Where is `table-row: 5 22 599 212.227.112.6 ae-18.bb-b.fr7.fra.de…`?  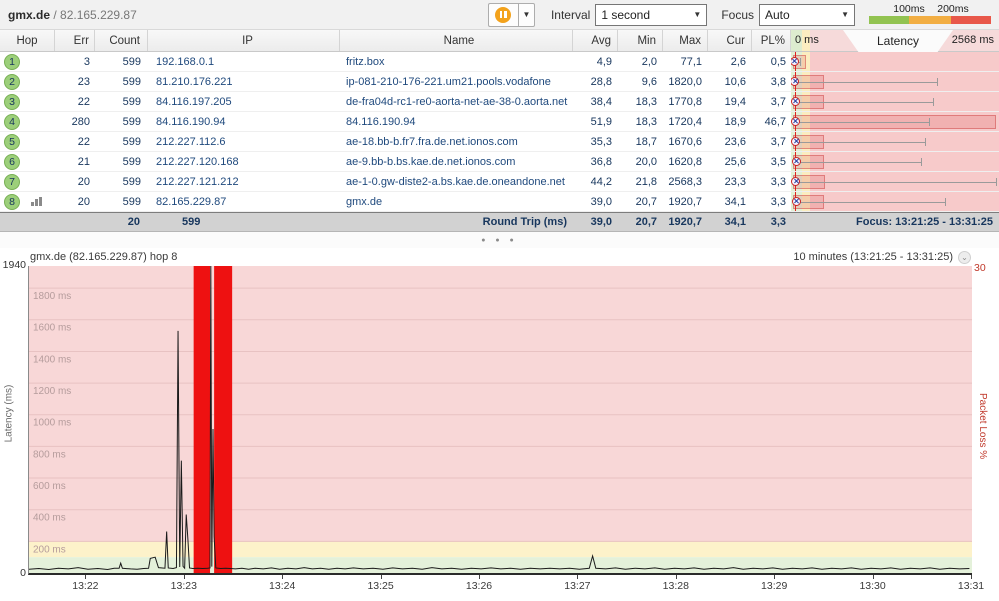 table-row: 5 22 599 212.227.112.6 ae-18.bb-b.fr7.fra.de… is located at coordinates (499, 142).